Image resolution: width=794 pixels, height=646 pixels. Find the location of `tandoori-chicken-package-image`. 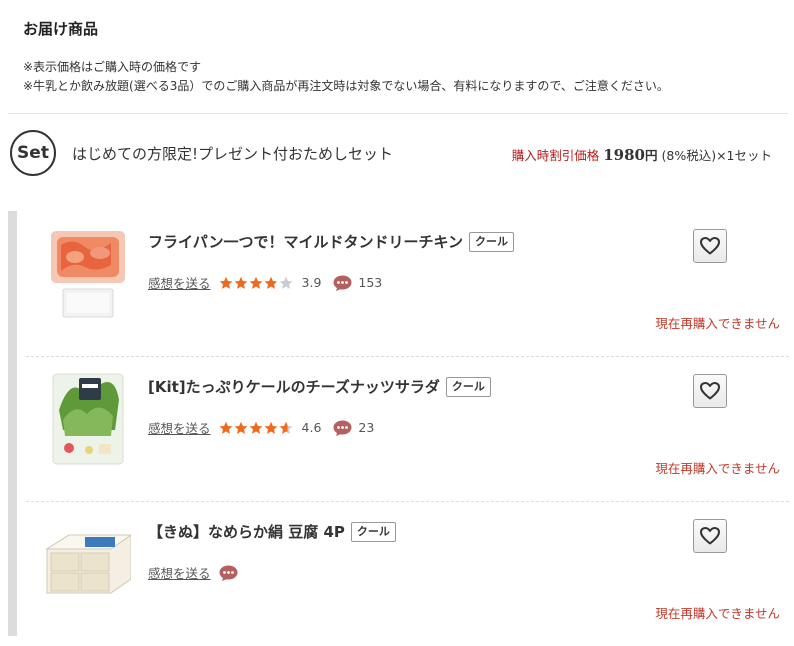

tandoori-chicken-package-image is located at coordinates (88, 274).